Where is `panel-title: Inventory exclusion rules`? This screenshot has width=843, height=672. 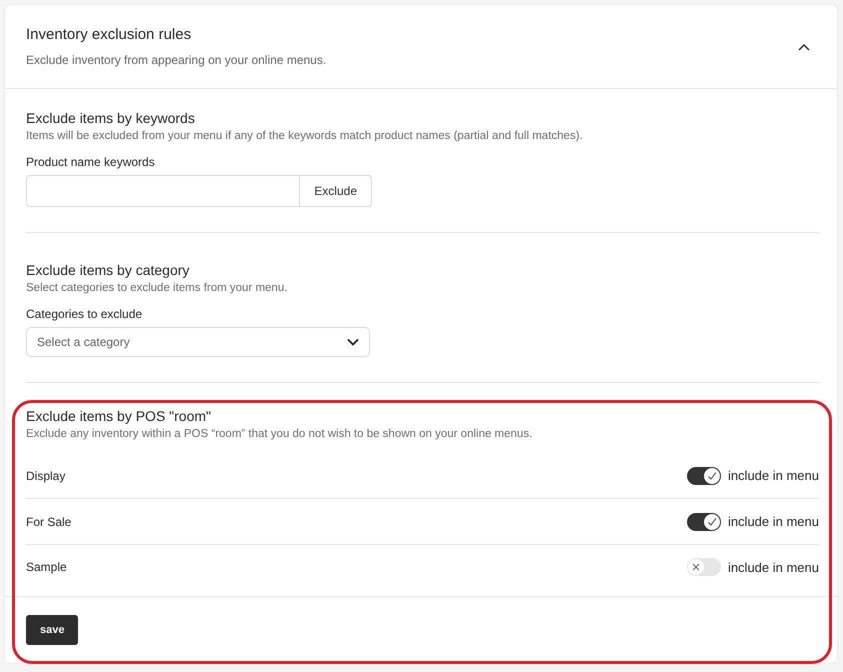
panel-title: Inventory exclusion rules is located at coordinates (109, 34).